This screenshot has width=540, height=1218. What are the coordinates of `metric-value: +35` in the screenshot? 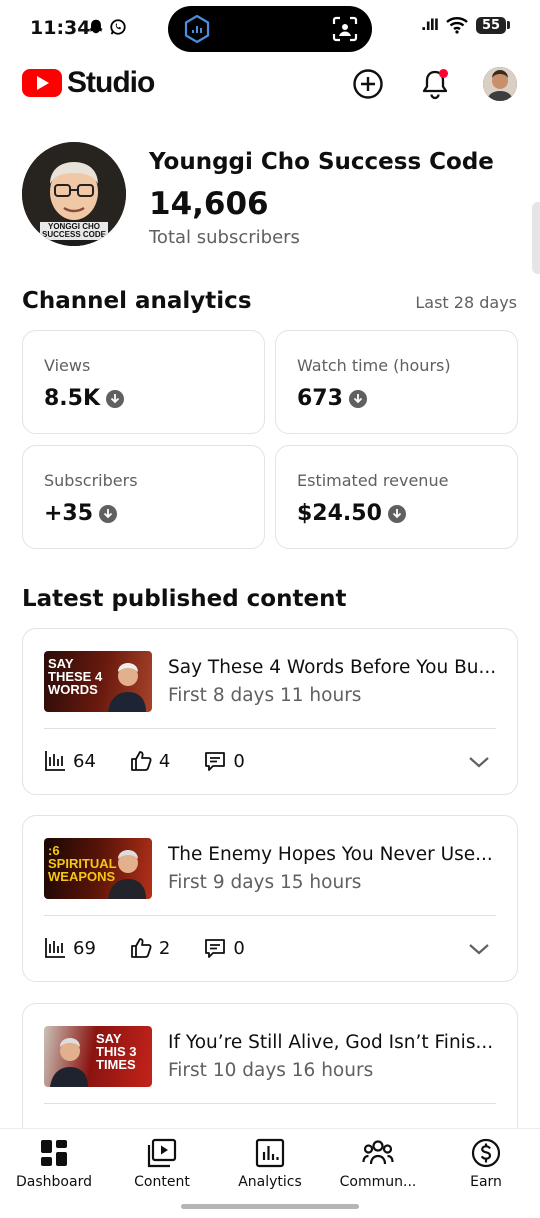 It's located at (81, 513).